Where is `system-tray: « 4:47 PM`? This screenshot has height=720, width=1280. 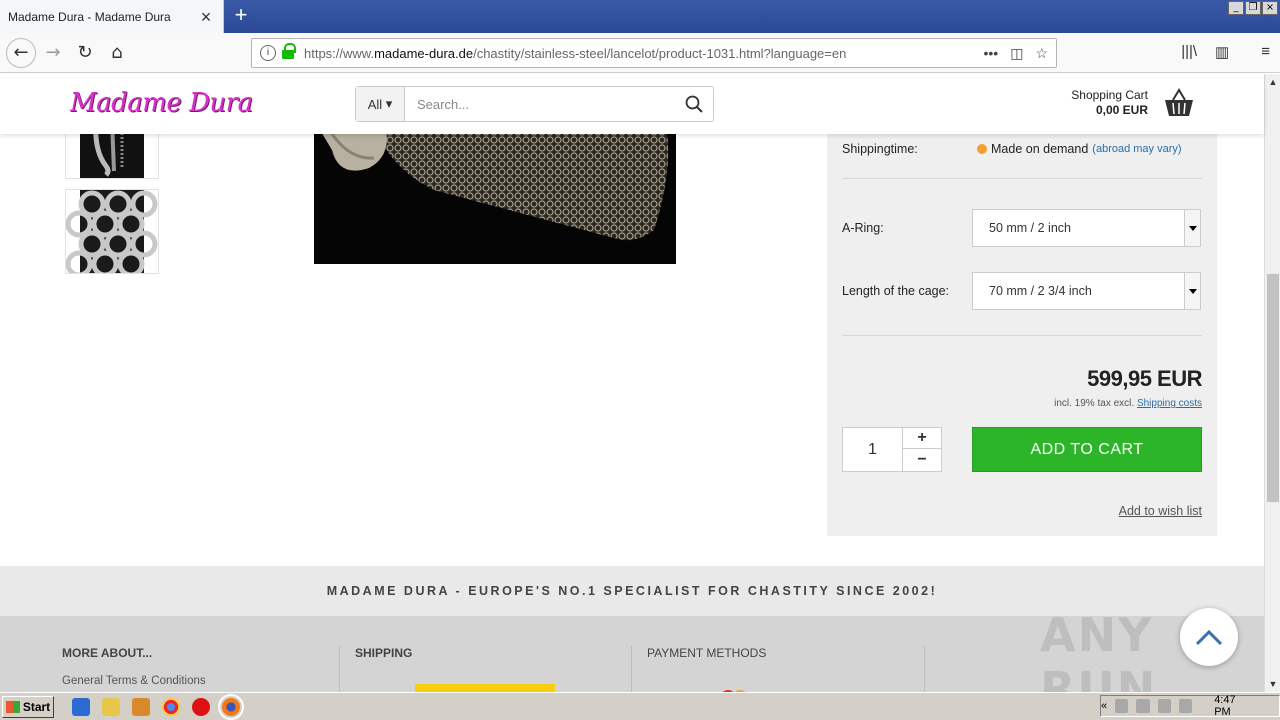 system-tray: « 4:47 PM is located at coordinates (1190, 706).